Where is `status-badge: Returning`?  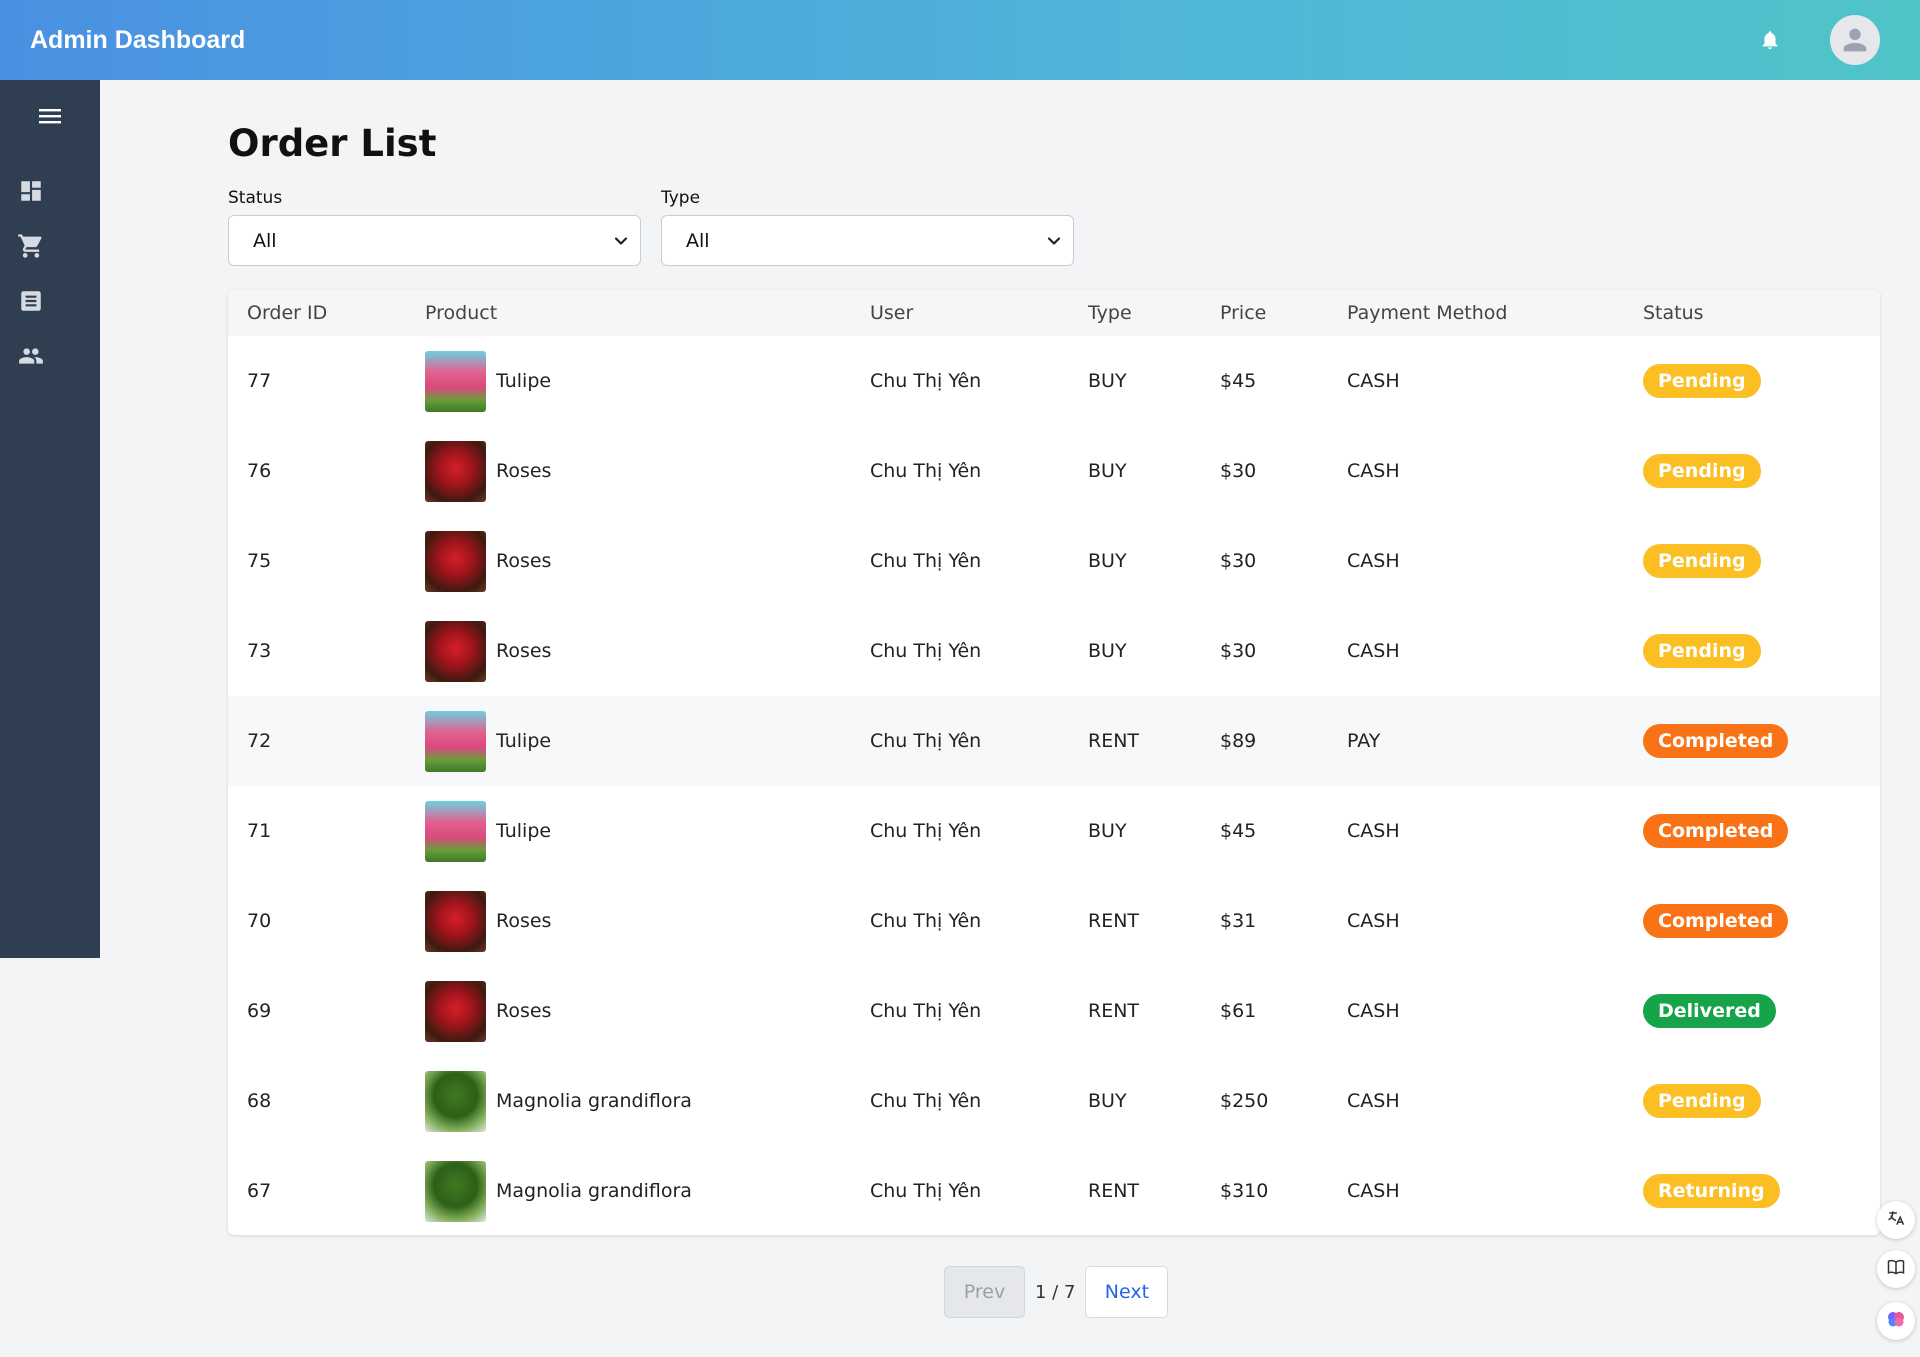
status-badge: Returning is located at coordinates (1711, 1191).